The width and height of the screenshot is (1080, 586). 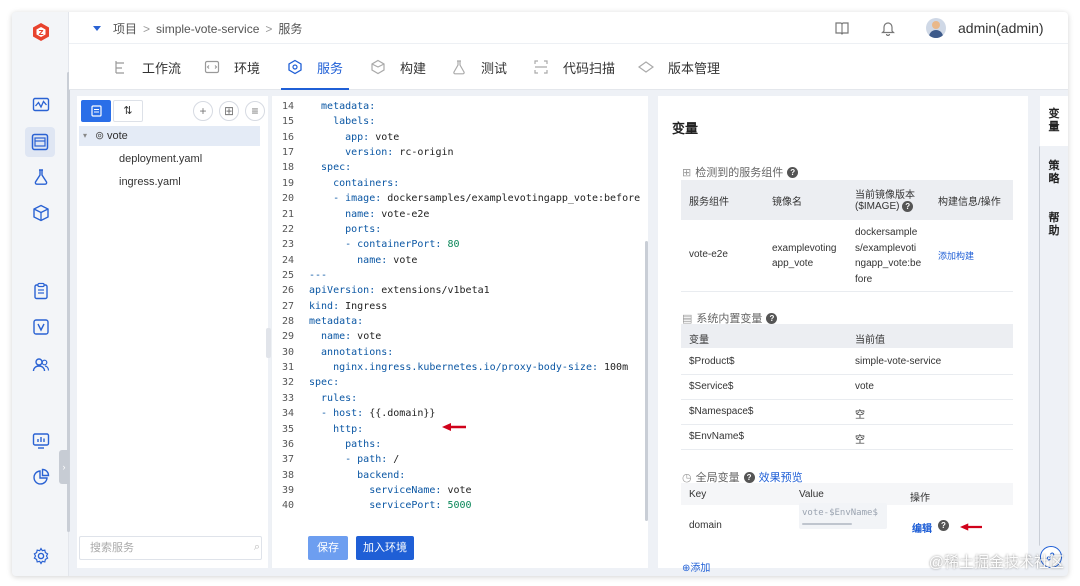 I want to click on code-line: http:, so click(x=336, y=429).